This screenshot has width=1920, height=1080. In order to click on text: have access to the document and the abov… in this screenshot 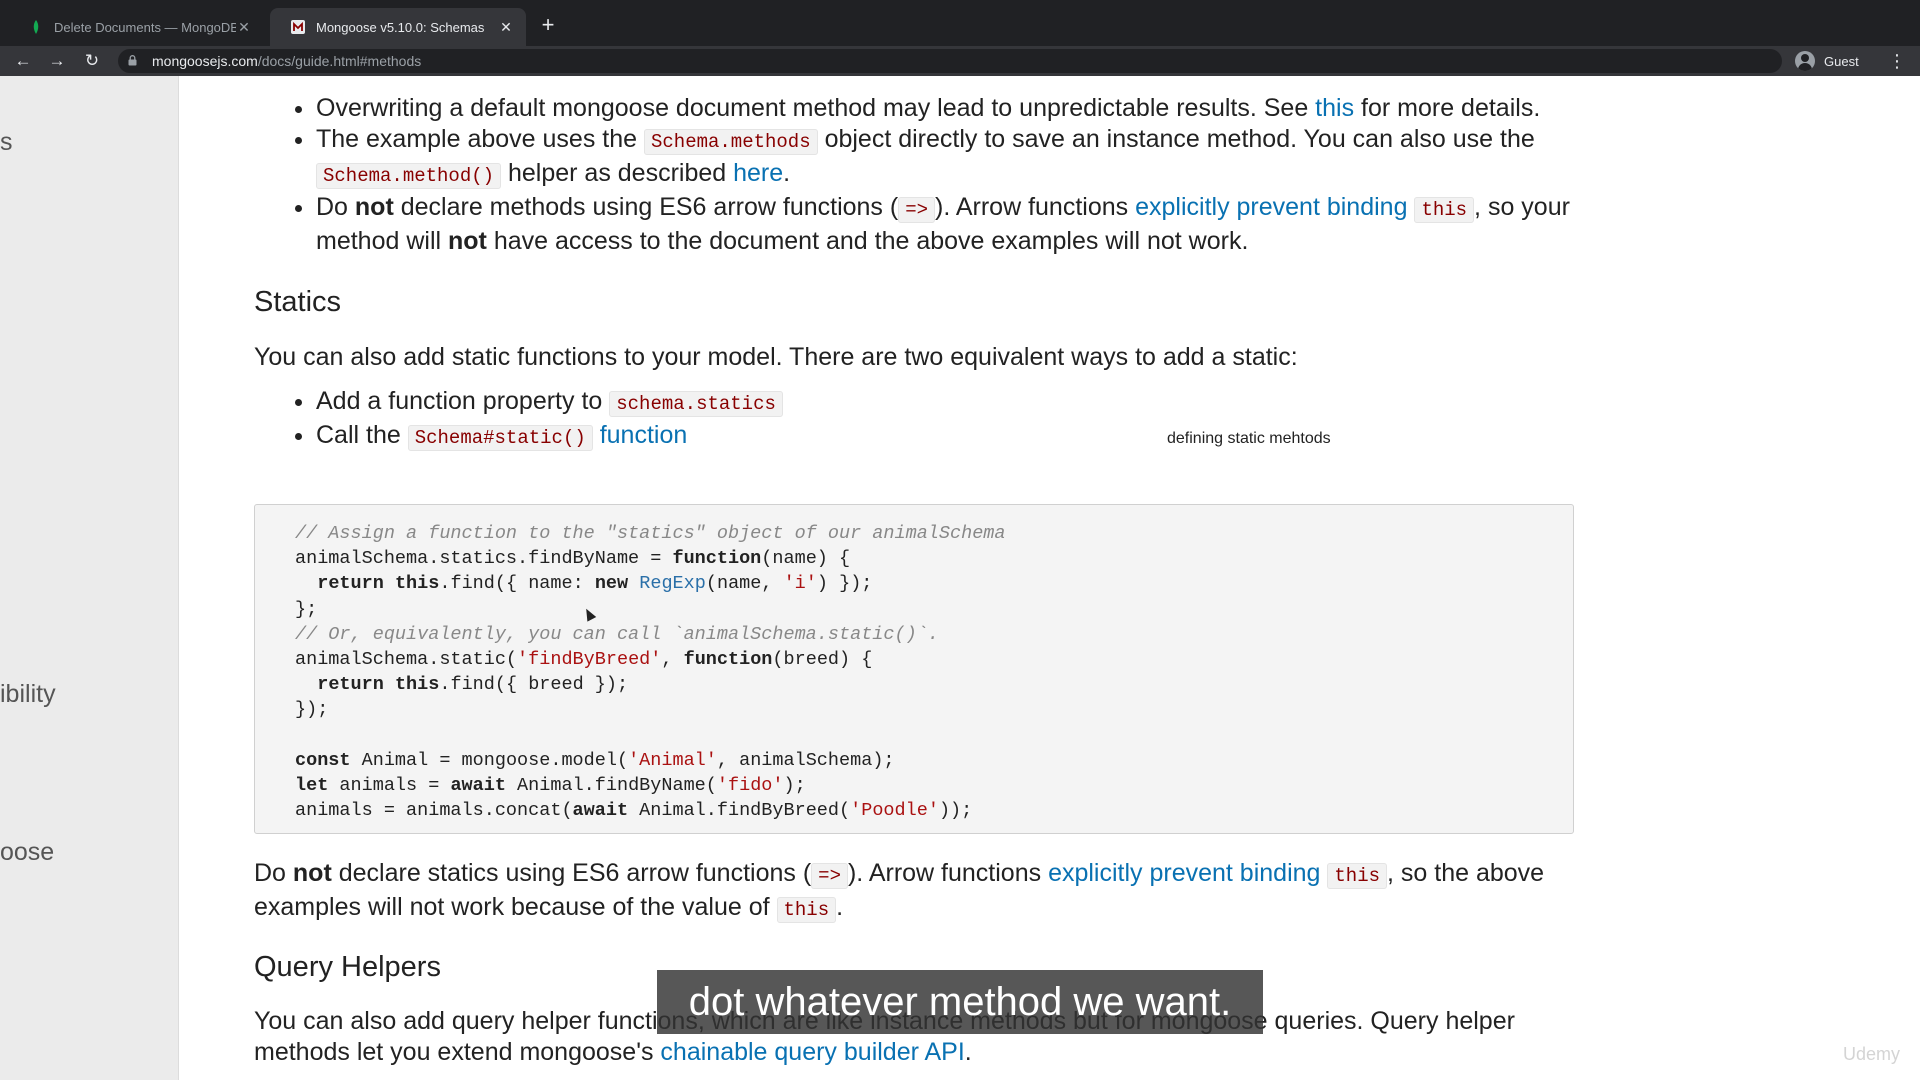, I will do `click(867, 241)`.